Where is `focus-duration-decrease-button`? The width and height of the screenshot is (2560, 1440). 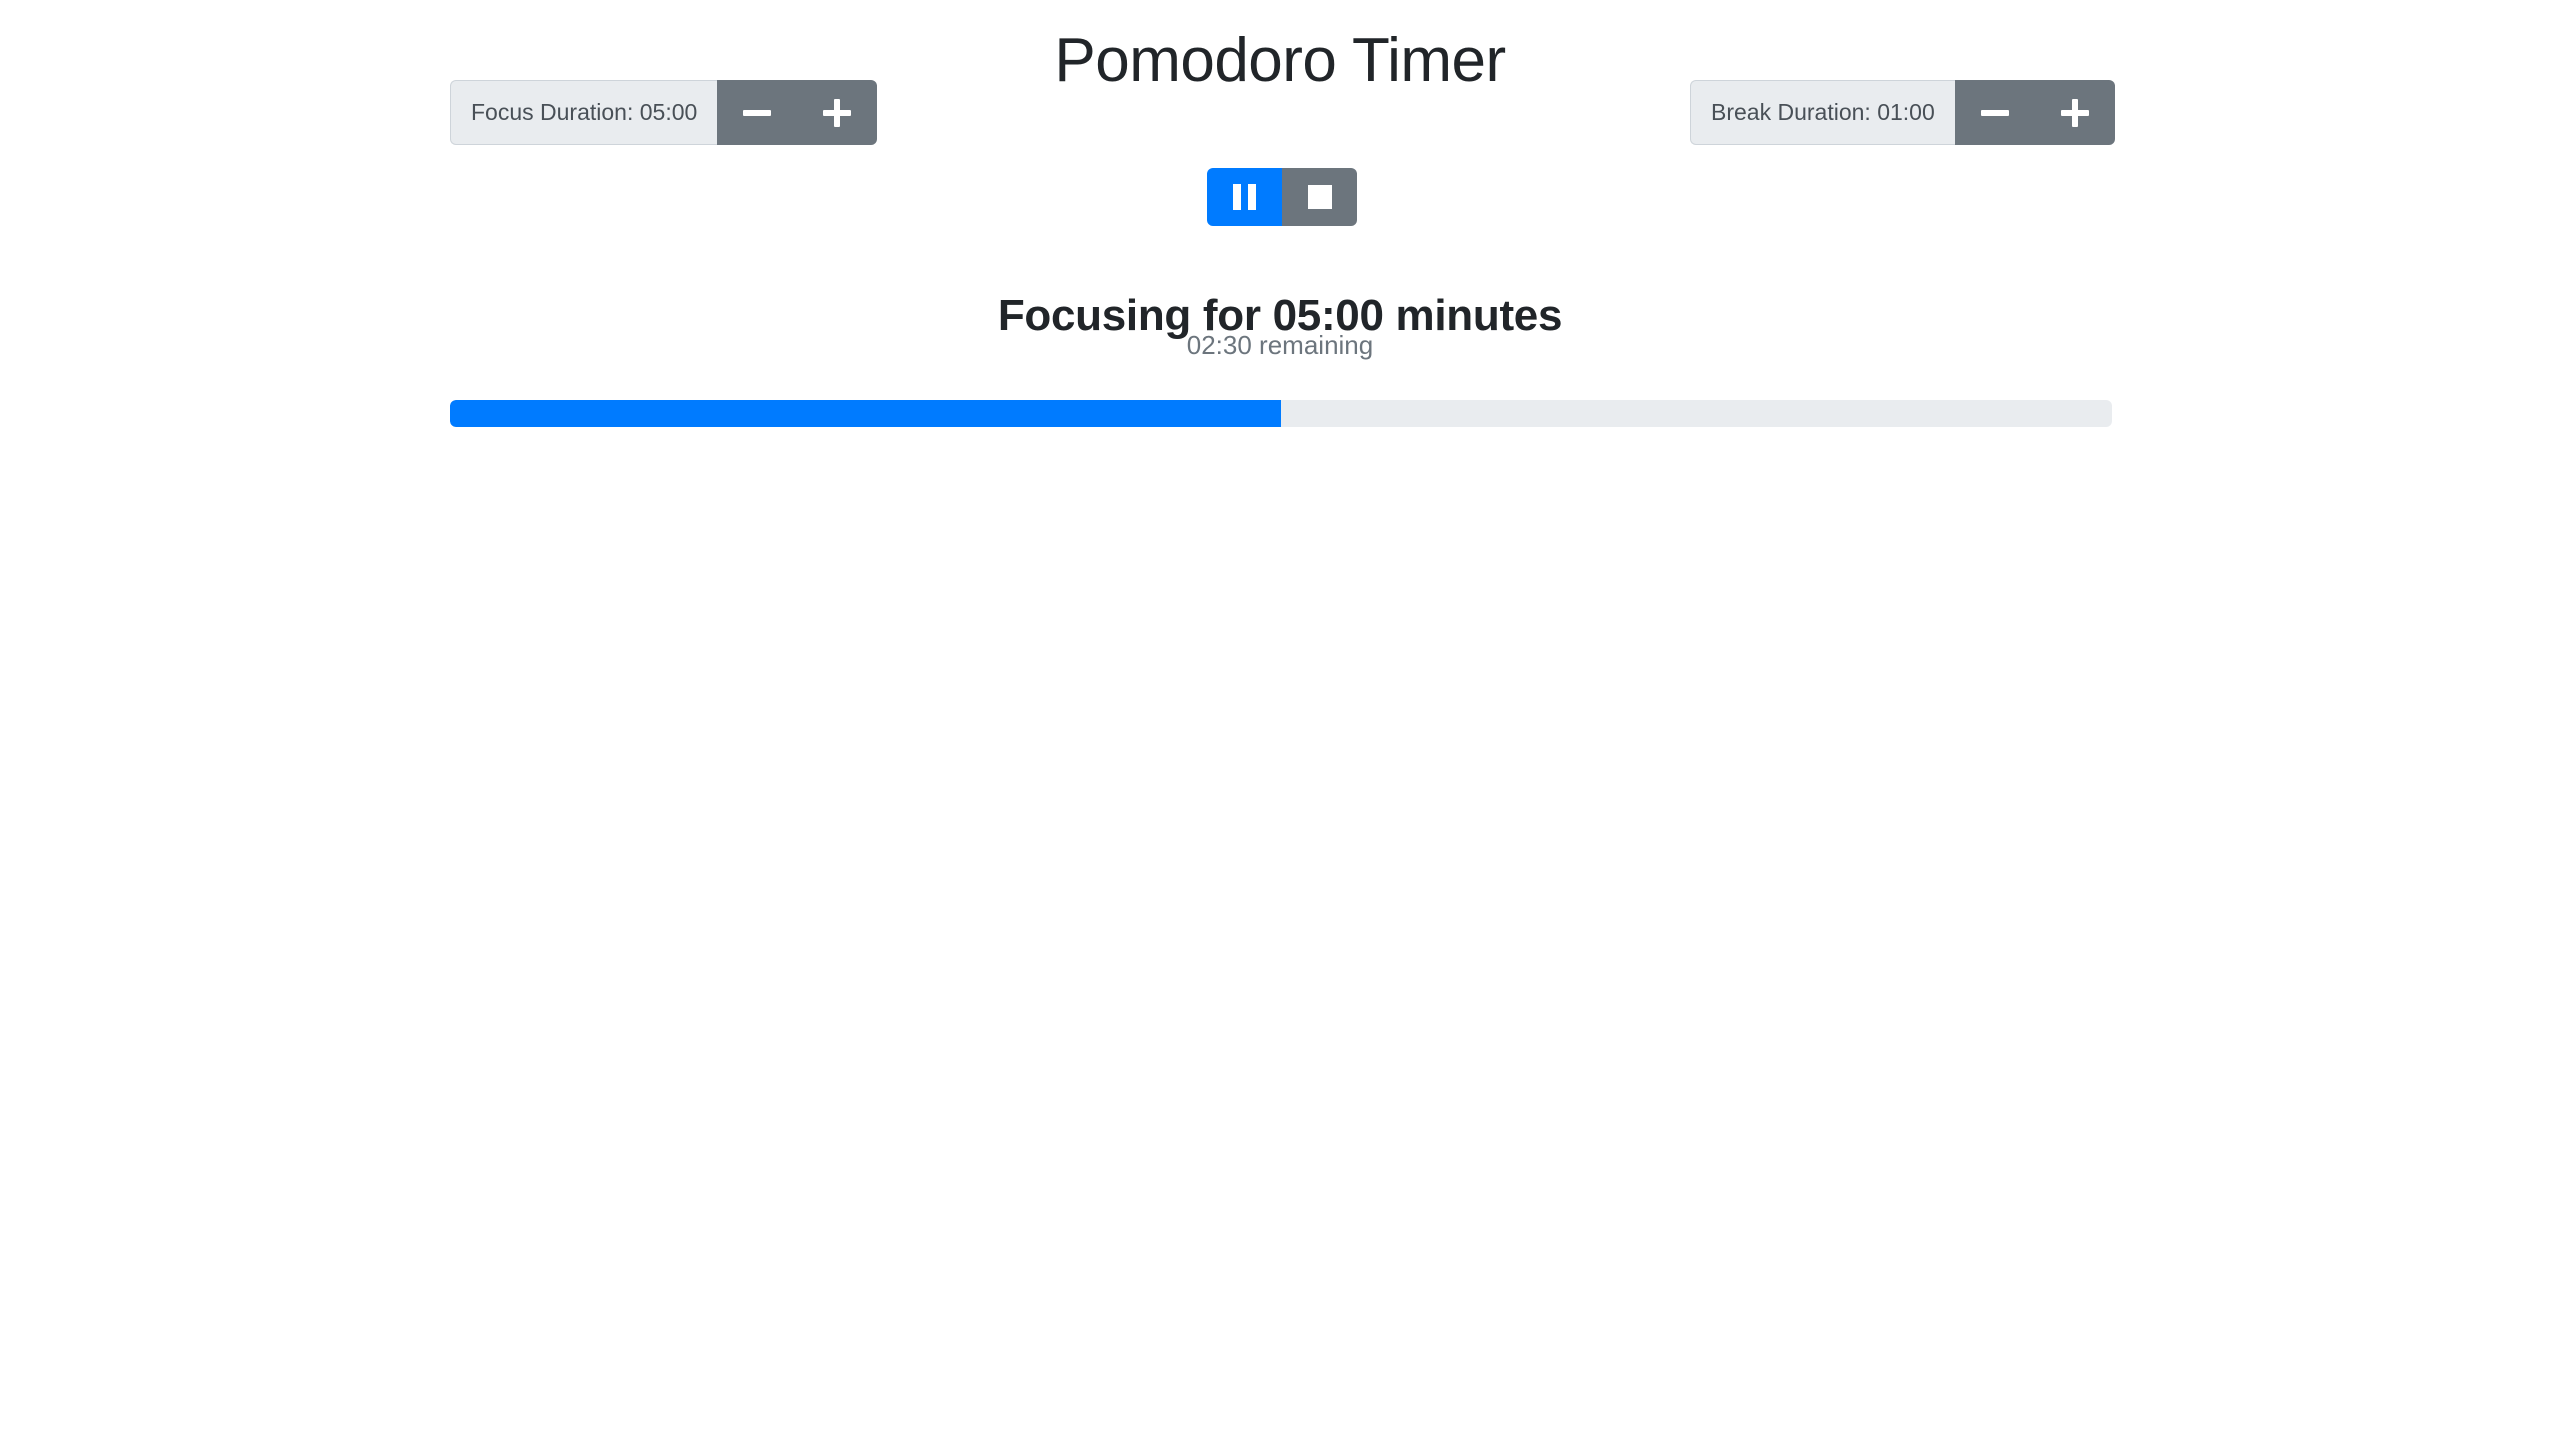 focus-duration-decrease-button is located at coordinates (757, 112).